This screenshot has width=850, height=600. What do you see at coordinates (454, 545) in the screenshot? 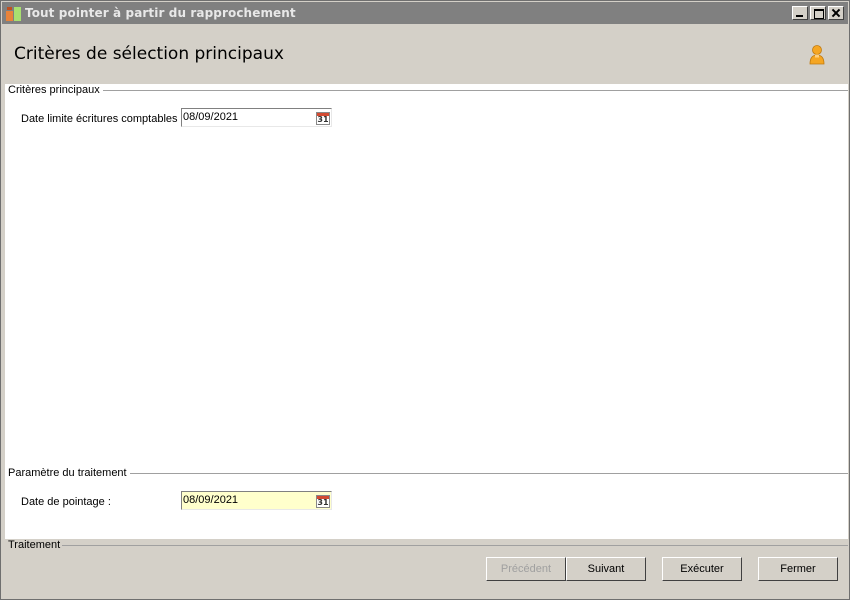
I see `footer-divider` at bounding box center [454, 545].